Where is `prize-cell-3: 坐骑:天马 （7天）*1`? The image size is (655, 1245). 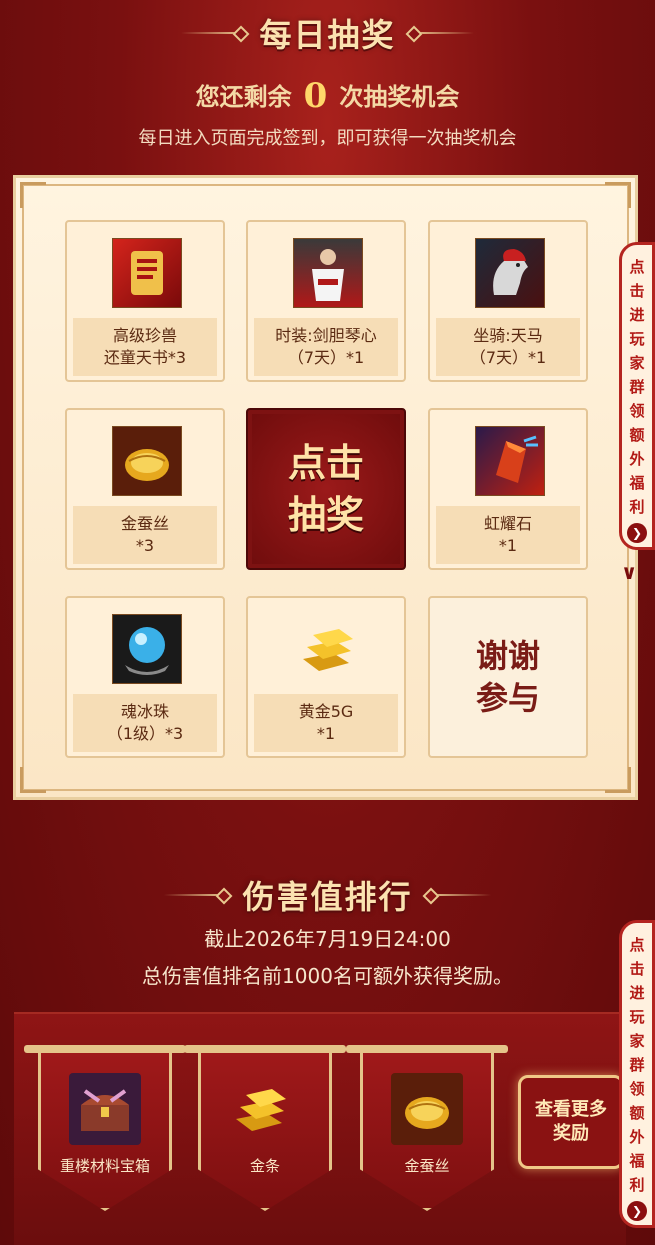 prize-cell-3: 坐骑:天马 （7天）*1 is located at coordinates (508, 301).